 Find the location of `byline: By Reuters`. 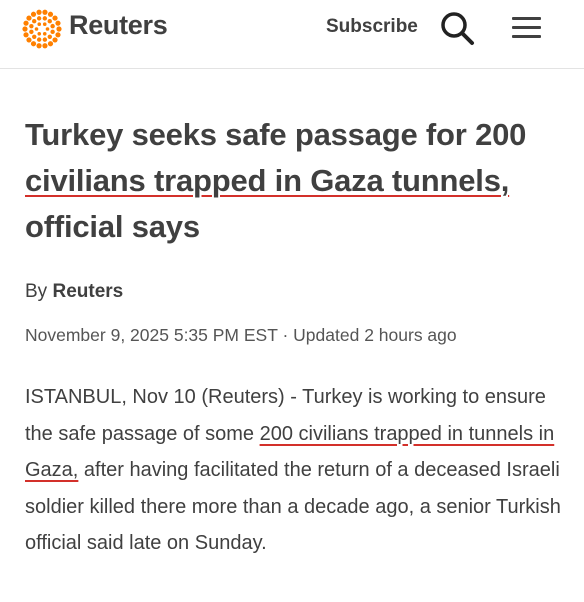

byline: By Reuters is located at coordinates (74, 292).